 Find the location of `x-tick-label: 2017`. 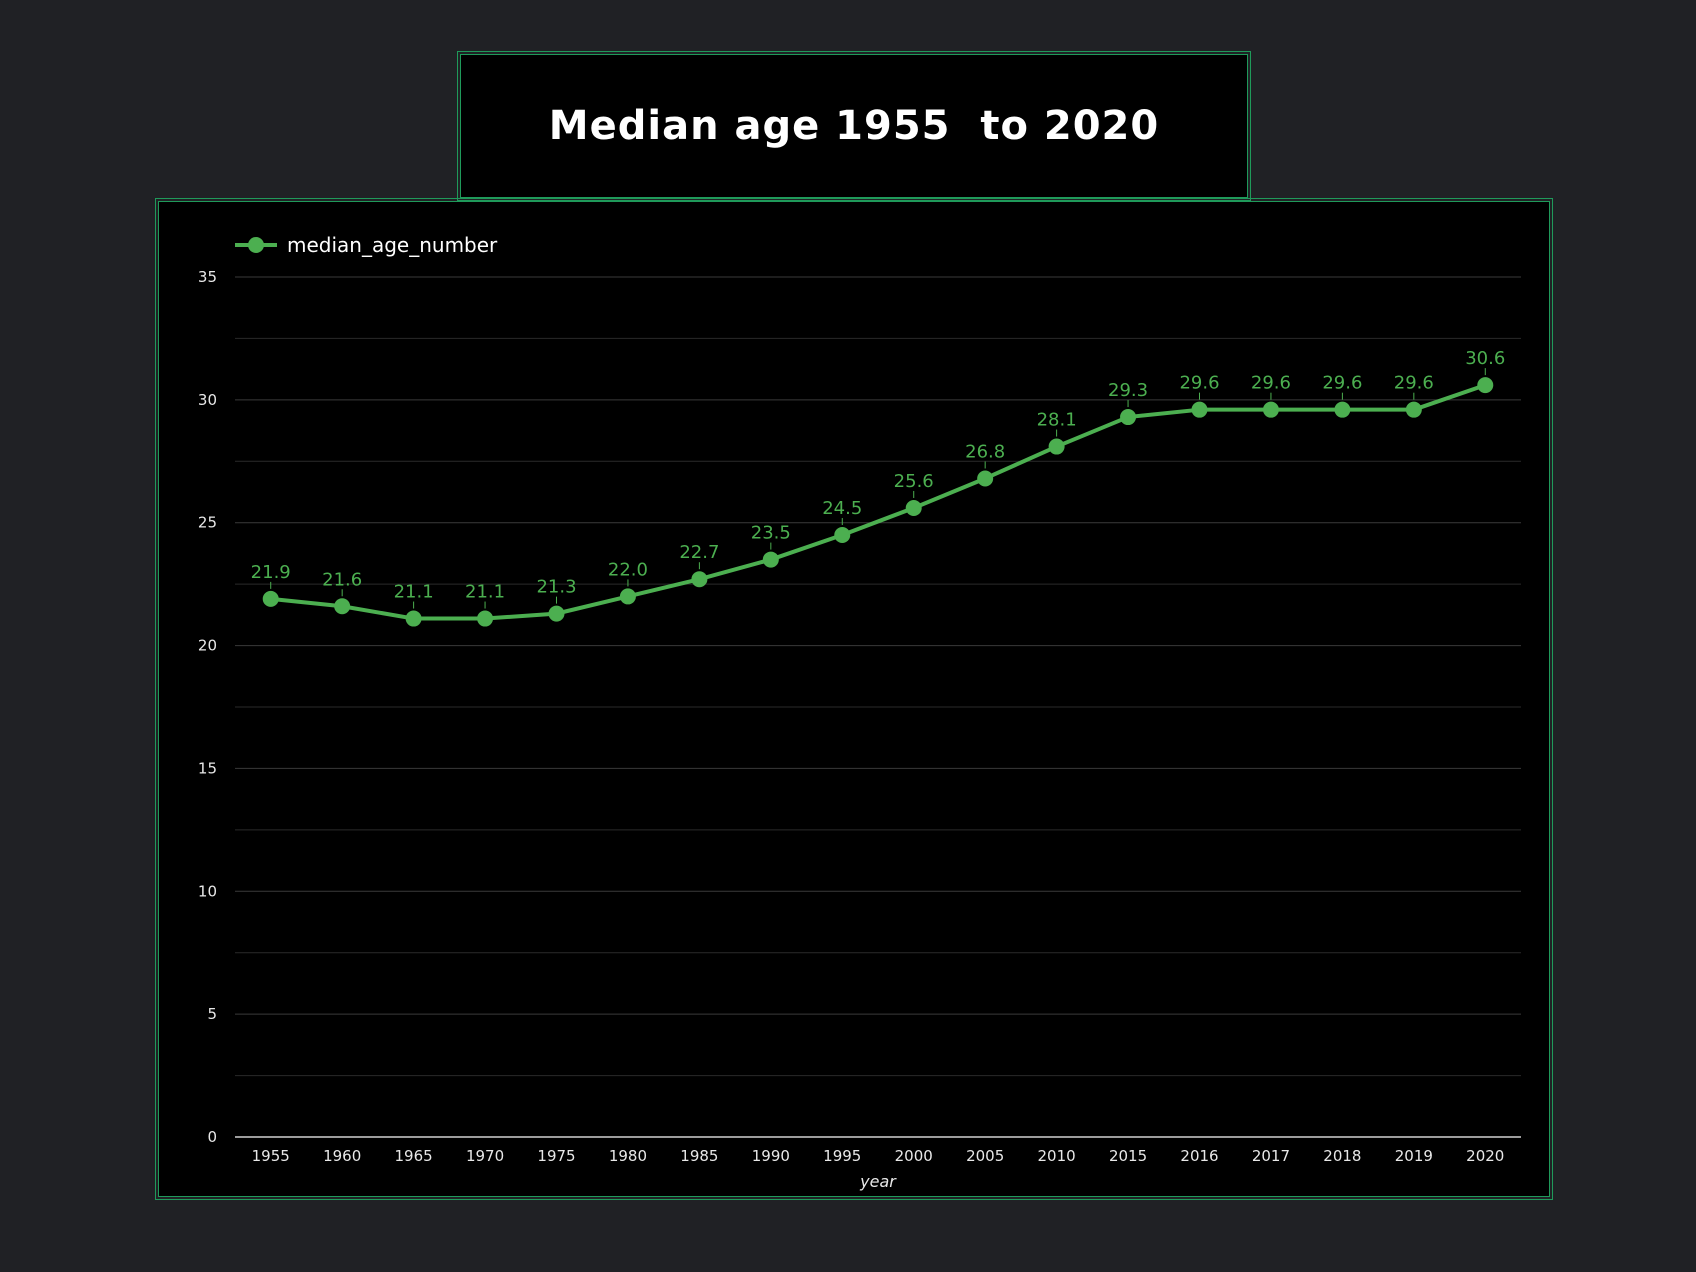

x-tick-label: 2017 is located at coordinates (1271, 1156).